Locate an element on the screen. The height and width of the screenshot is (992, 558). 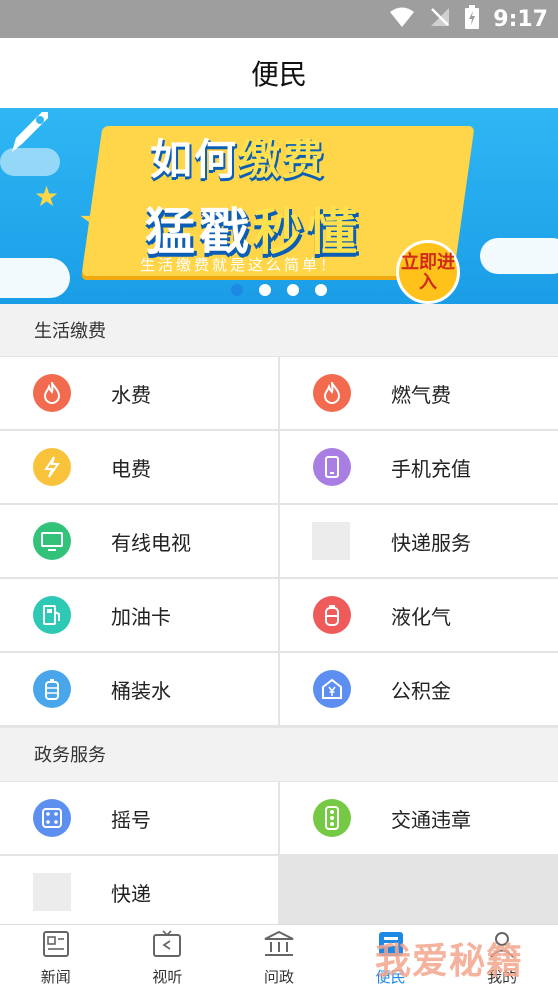
tab-label: 视听 is located at coordinates (167, 977).